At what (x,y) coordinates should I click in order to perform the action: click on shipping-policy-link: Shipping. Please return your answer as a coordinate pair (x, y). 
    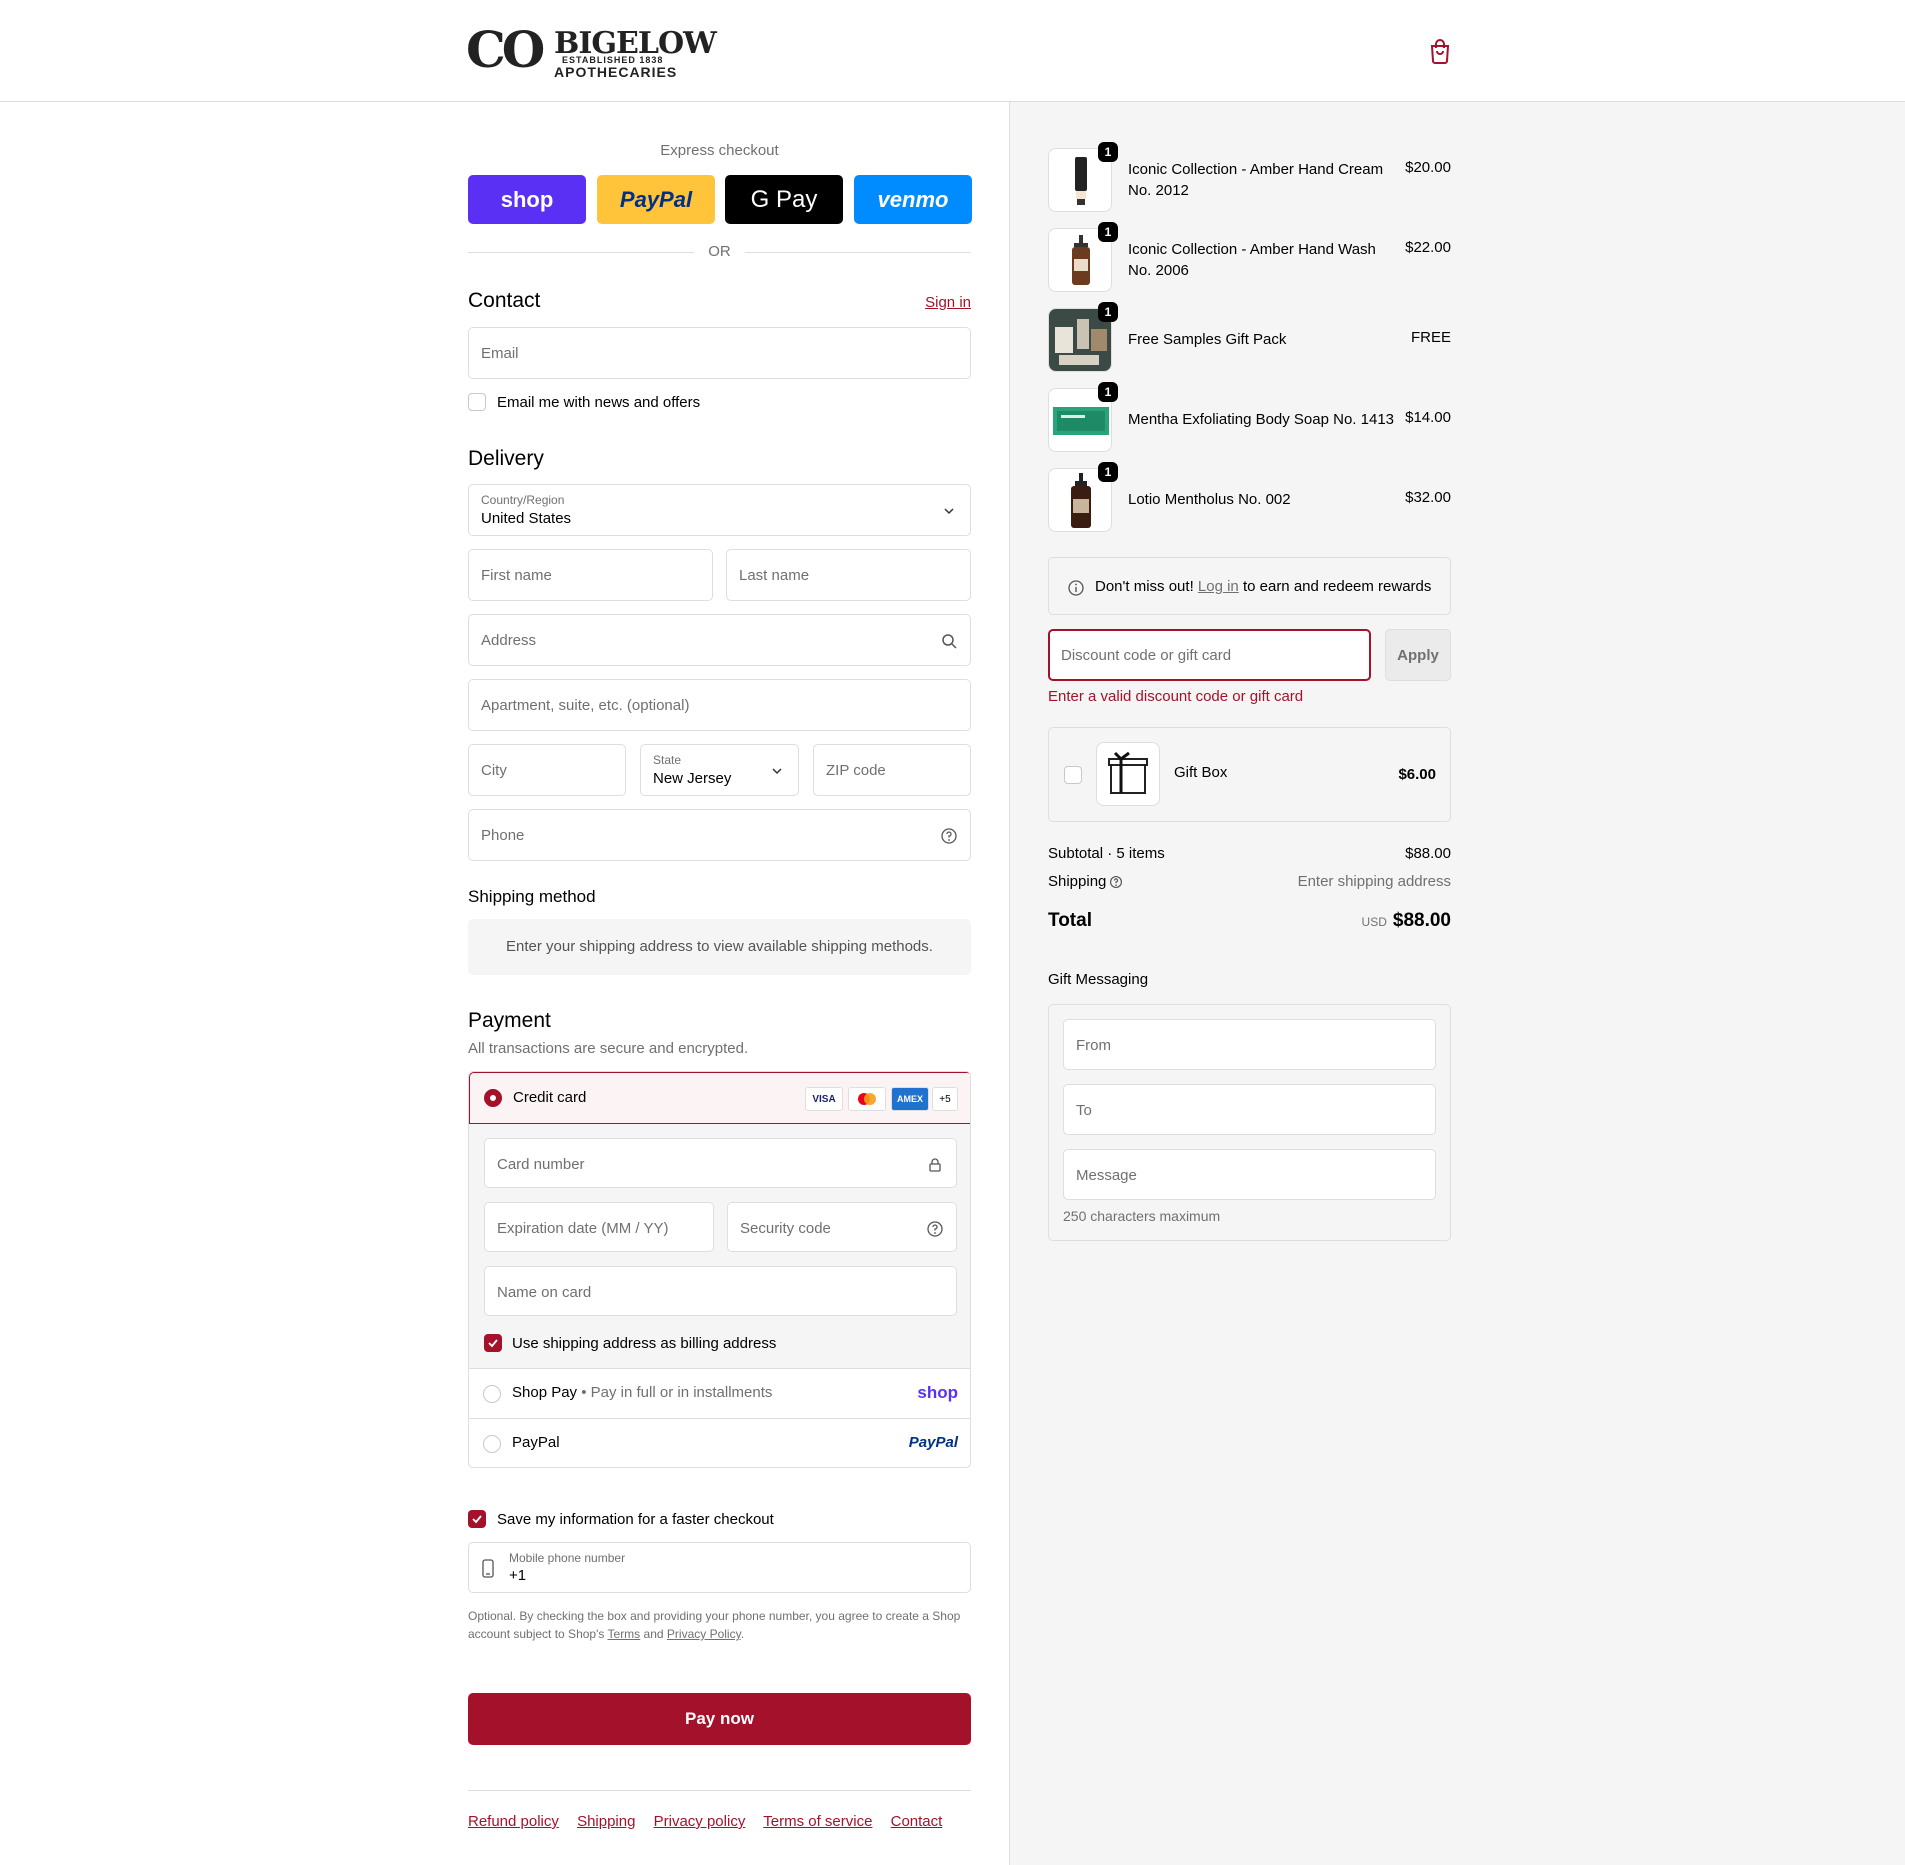
    Looking at the image, I should click on (606, 1821).